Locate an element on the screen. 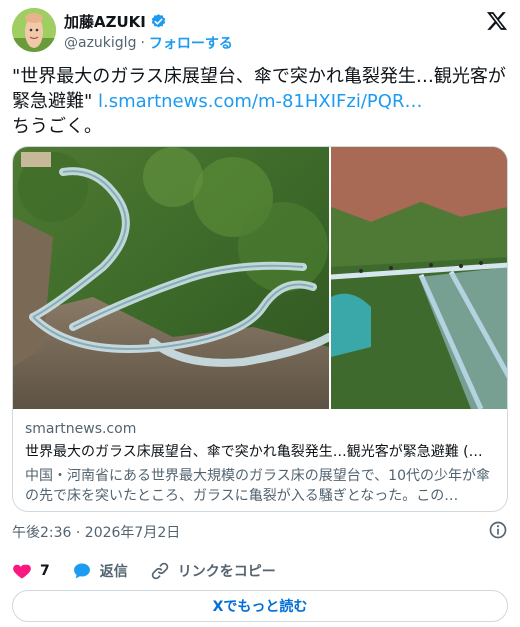 The width and height of the screenshot is (520, 627). reply-label: 返信 is located at coordinates (113, 572).